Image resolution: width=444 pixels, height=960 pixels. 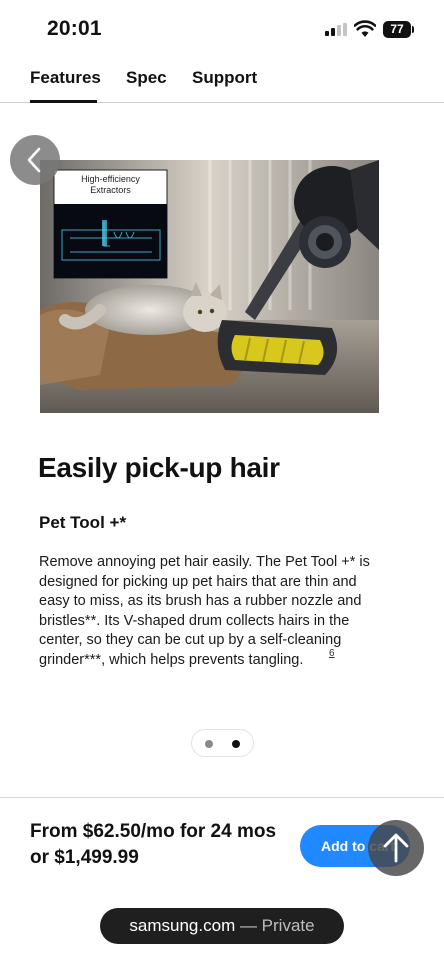 I want to click on wifi-icon, so click(x=365, y=28).